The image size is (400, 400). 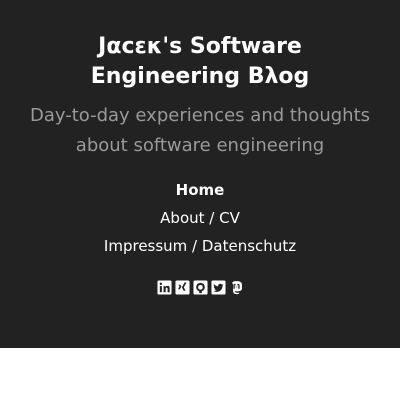 I want to click on xing-icon, so click(x=182, y=287).